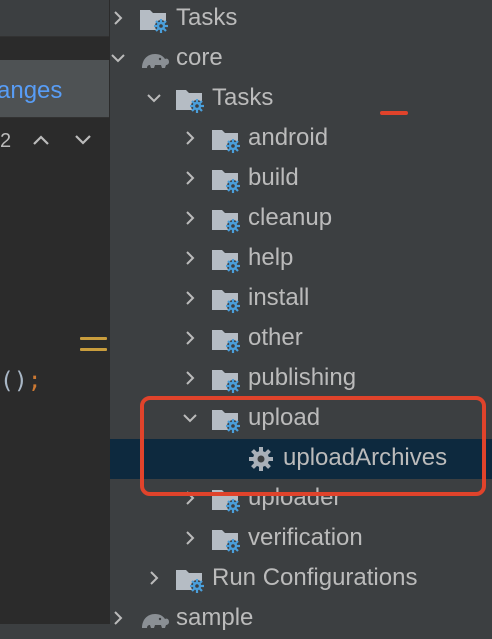  Describe the element at coordinates (301, 179) in the screenshot. I see `tree-row: build` at that location.